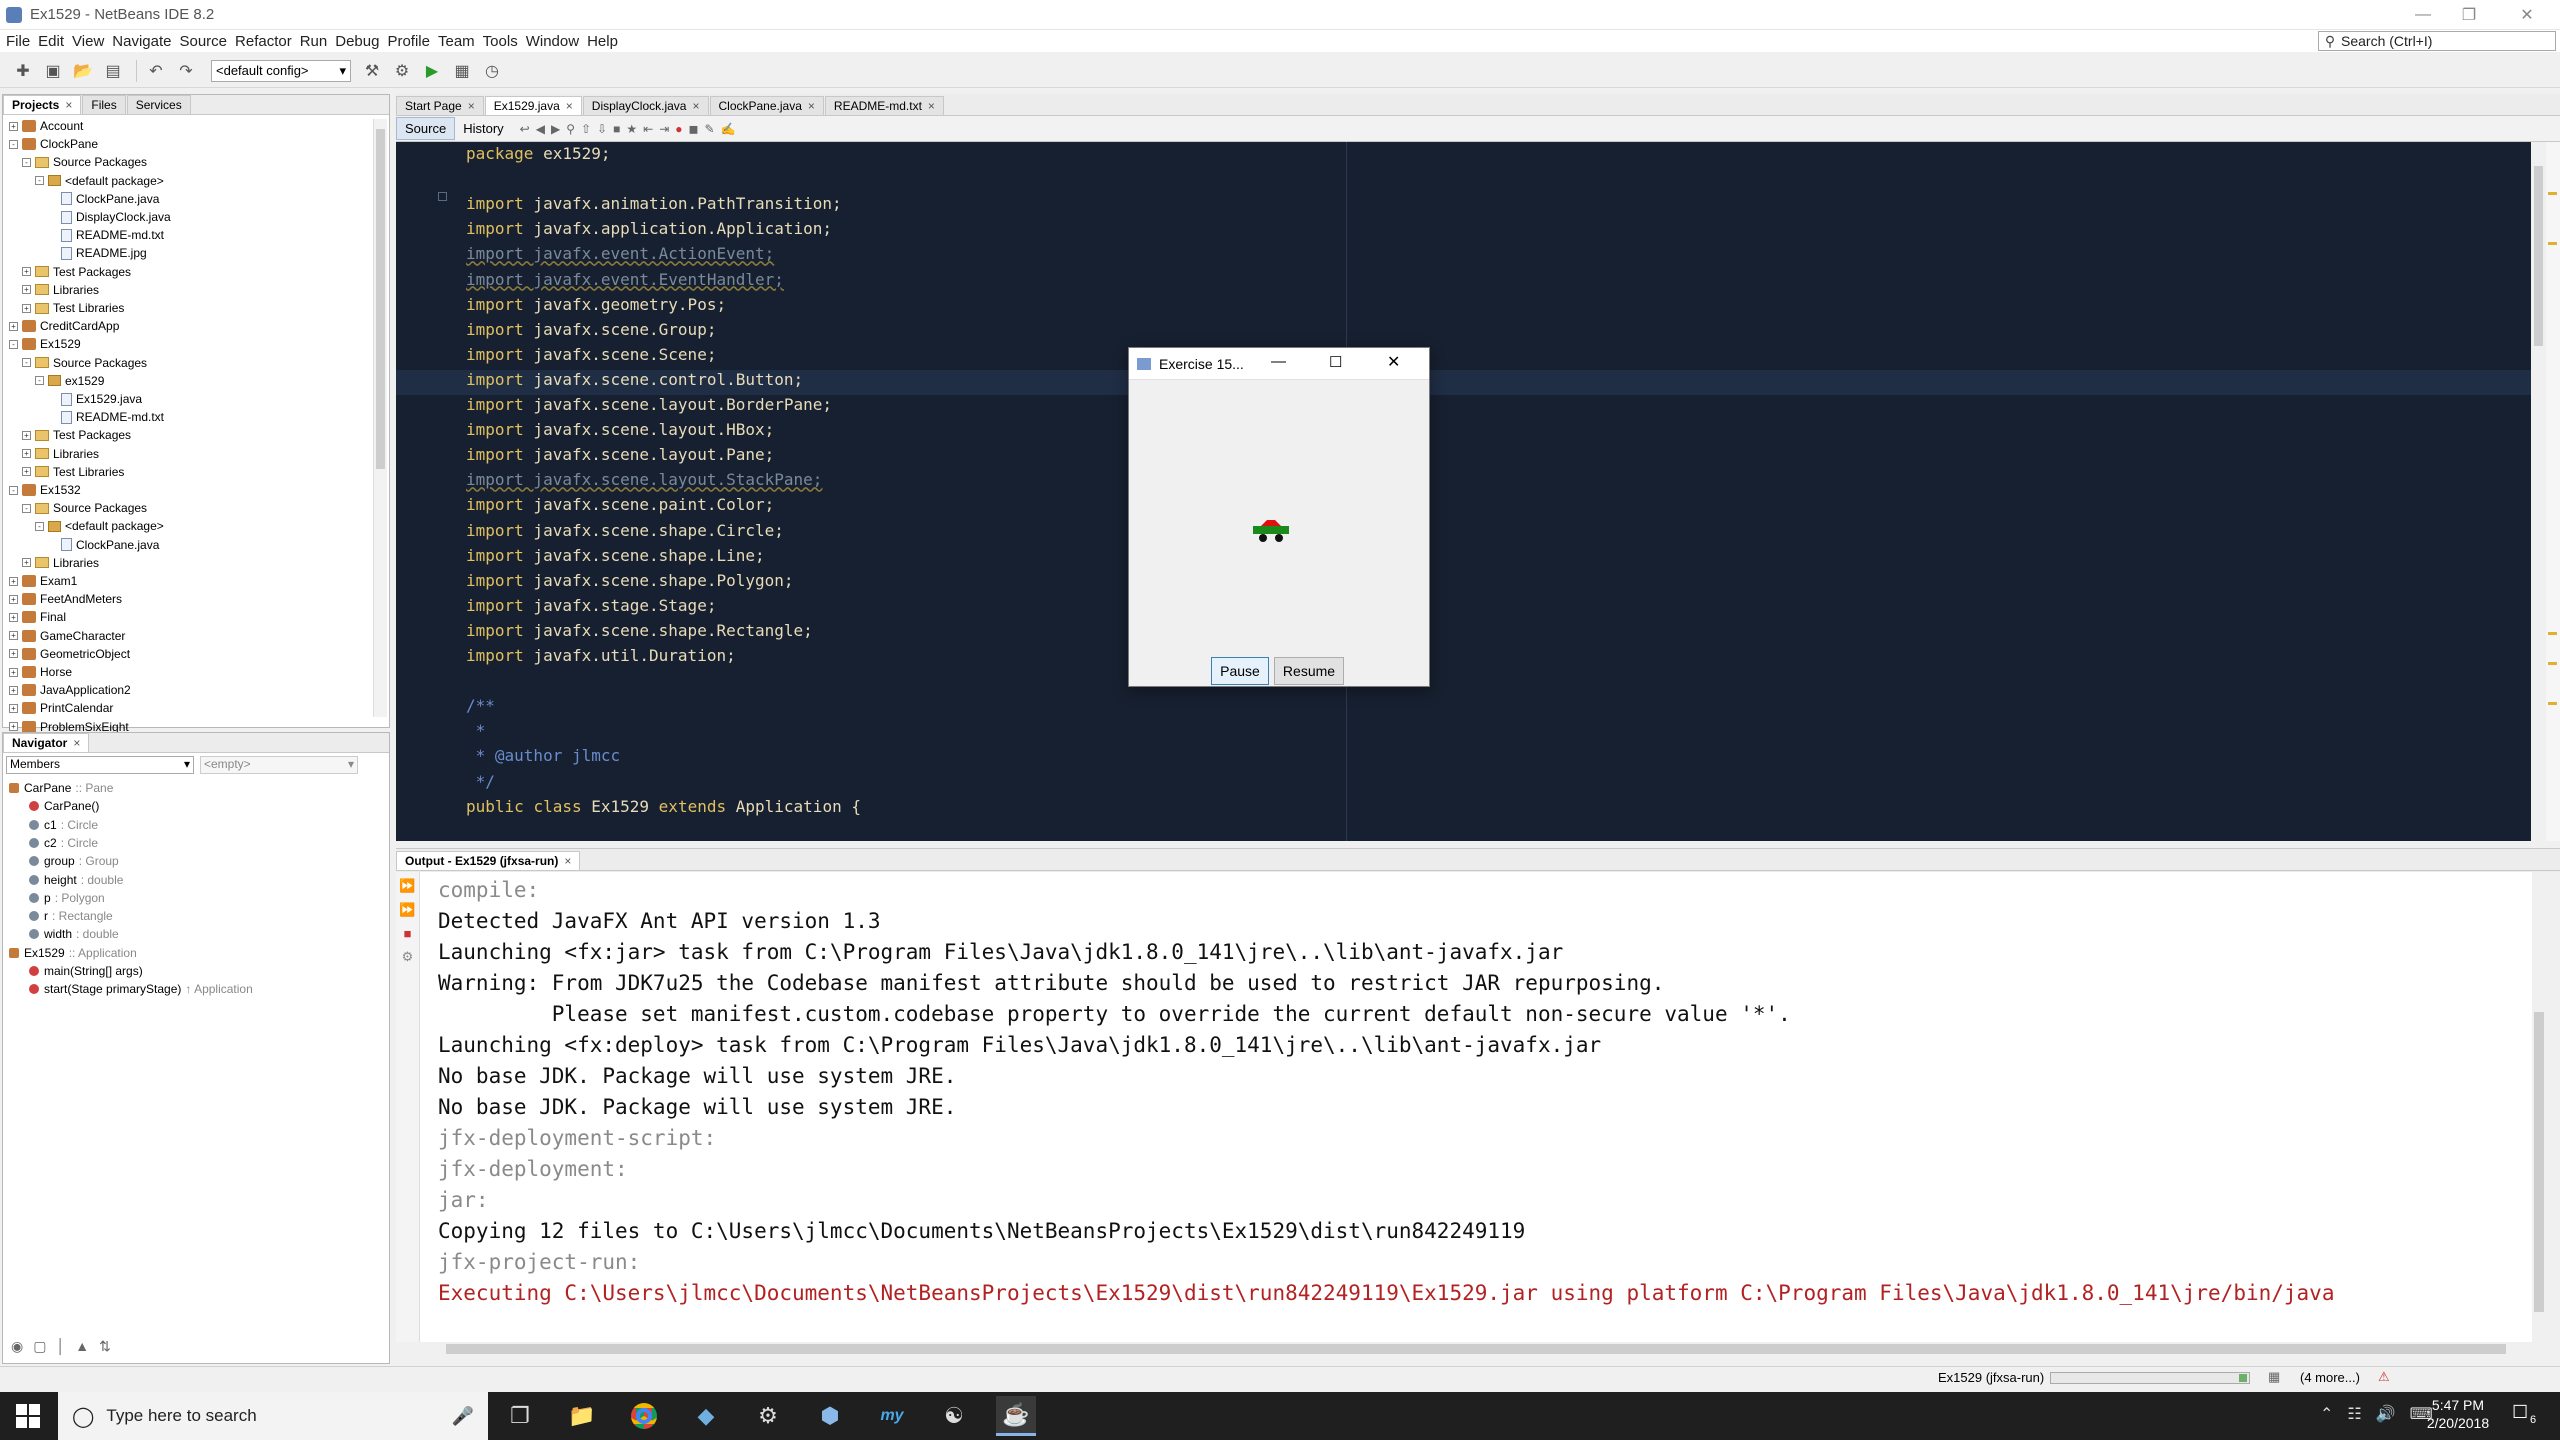 The width and height of the screenshot is (2560, 1440). I want to click on show-hidden-icons-icon: ⌃, so click(2326, 1414).